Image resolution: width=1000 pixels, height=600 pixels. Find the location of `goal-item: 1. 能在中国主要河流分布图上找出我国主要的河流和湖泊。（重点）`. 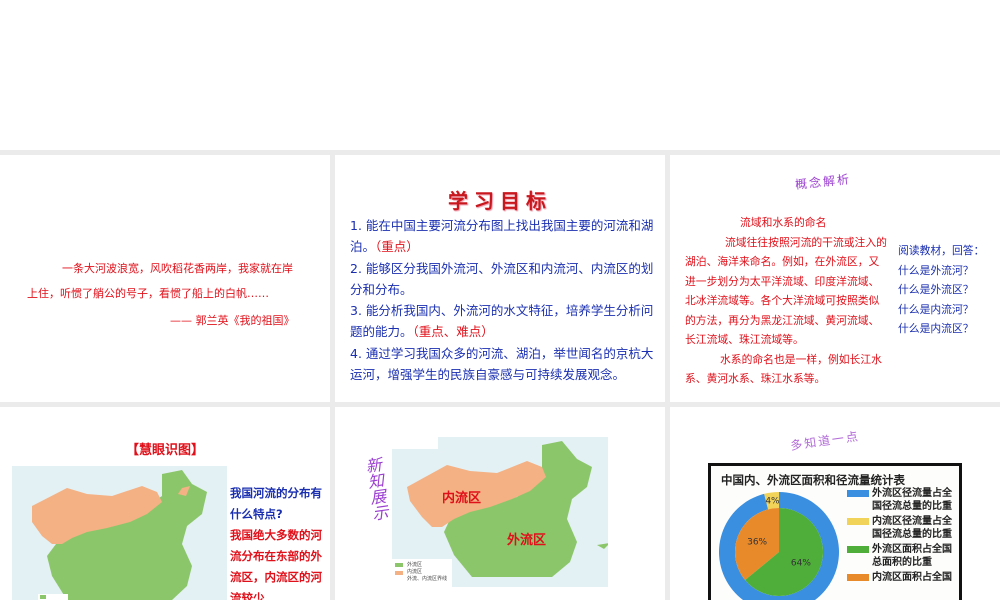

goal-item: 1. 能在中国主要河流分布图上找出我国主要的河流和湖泊。（重点） is located at coordinates (502, 236).